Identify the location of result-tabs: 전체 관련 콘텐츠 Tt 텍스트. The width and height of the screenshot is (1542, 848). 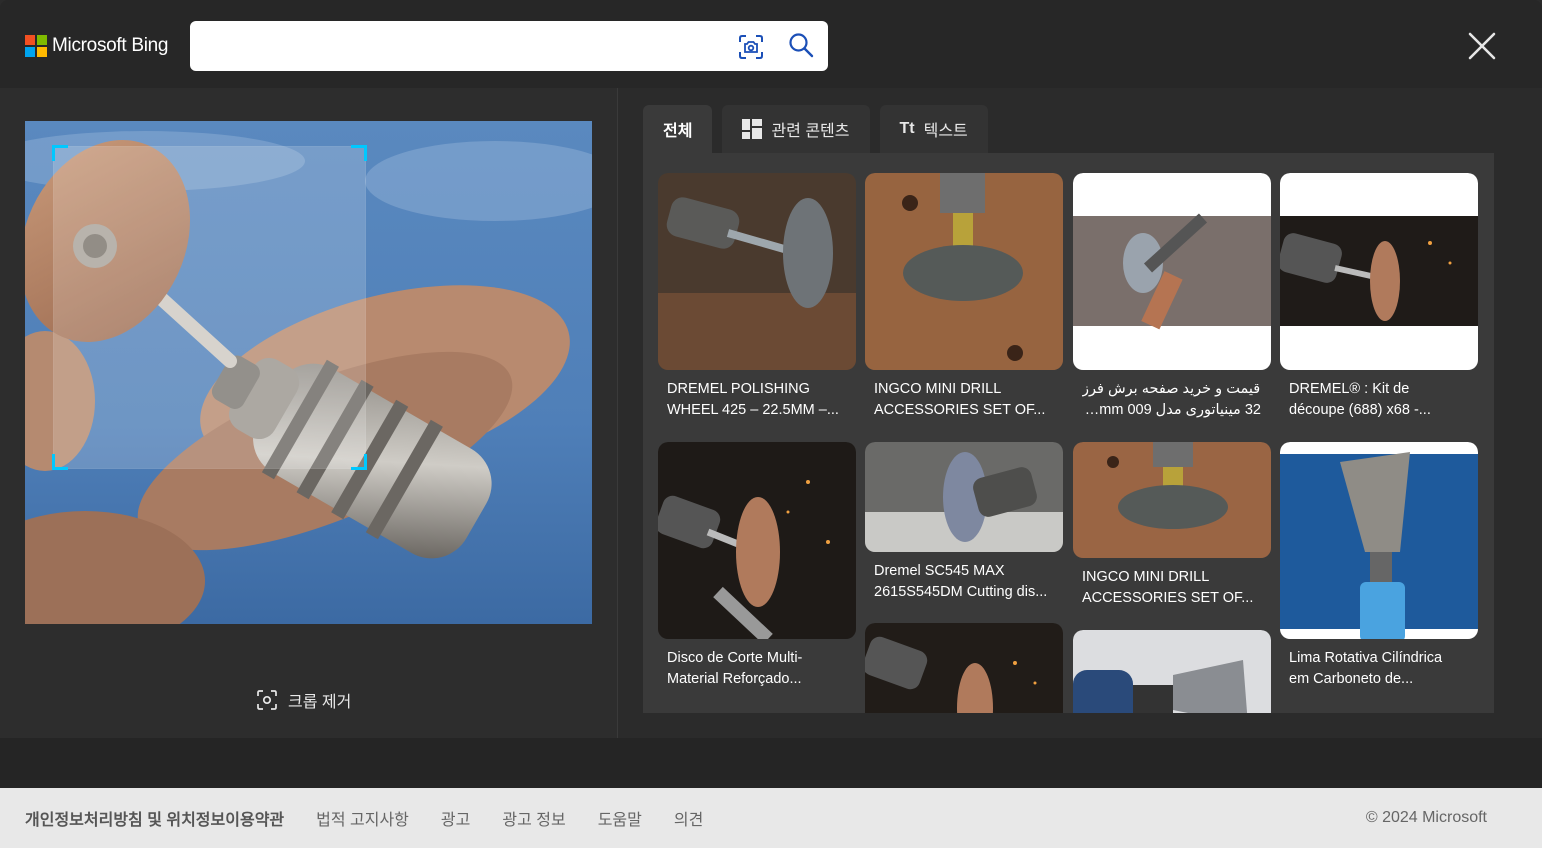
(815, 129).